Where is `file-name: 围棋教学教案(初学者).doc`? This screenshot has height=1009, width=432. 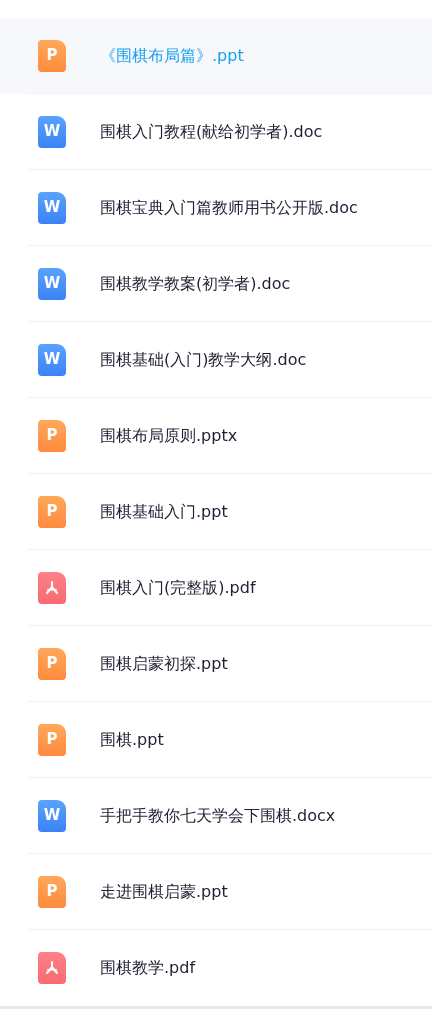 file-name: 围棋教学教案(初学者).doc is located at coordinates (195, 283).